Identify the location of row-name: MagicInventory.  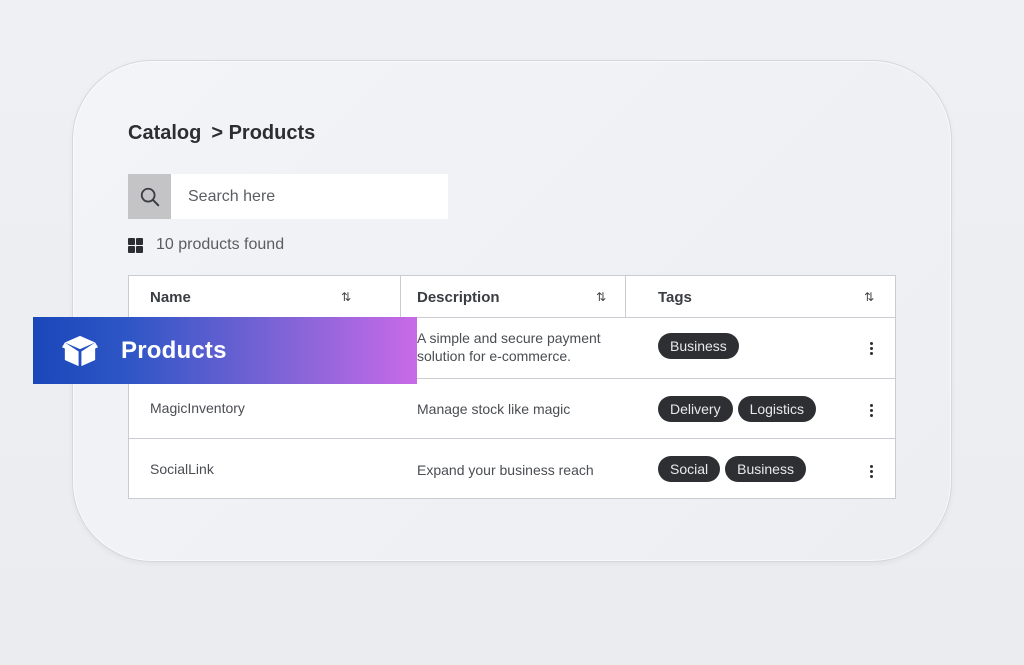
(197, 408).